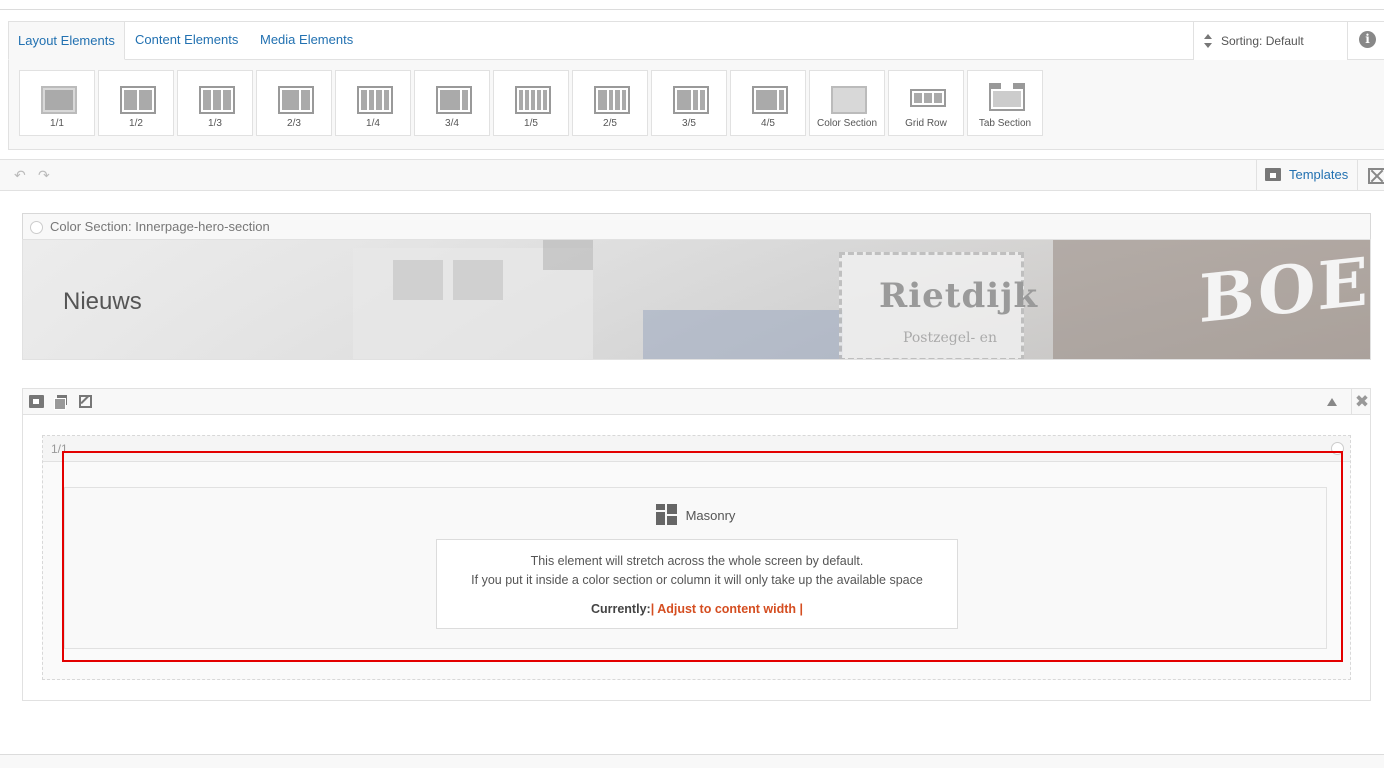 This screenshot has height=768, width=1384. What do you see at coordinates (692, 761) in the screenshot?
I see `bottom-divider` at bounding box center [692, 761].